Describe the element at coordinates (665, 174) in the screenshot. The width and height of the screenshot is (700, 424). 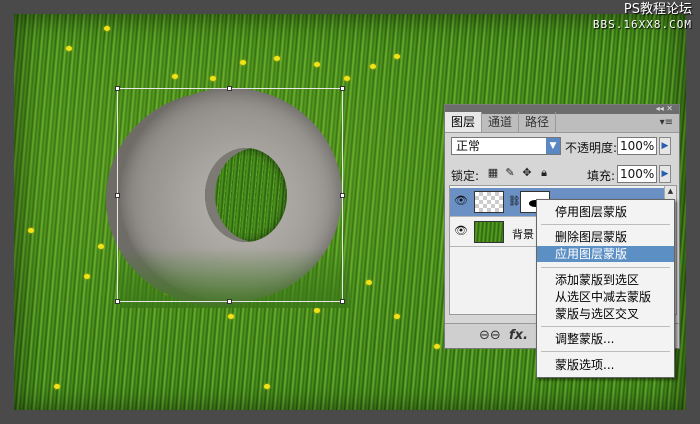
I see `fill-arrow-button: ▶` at that location.